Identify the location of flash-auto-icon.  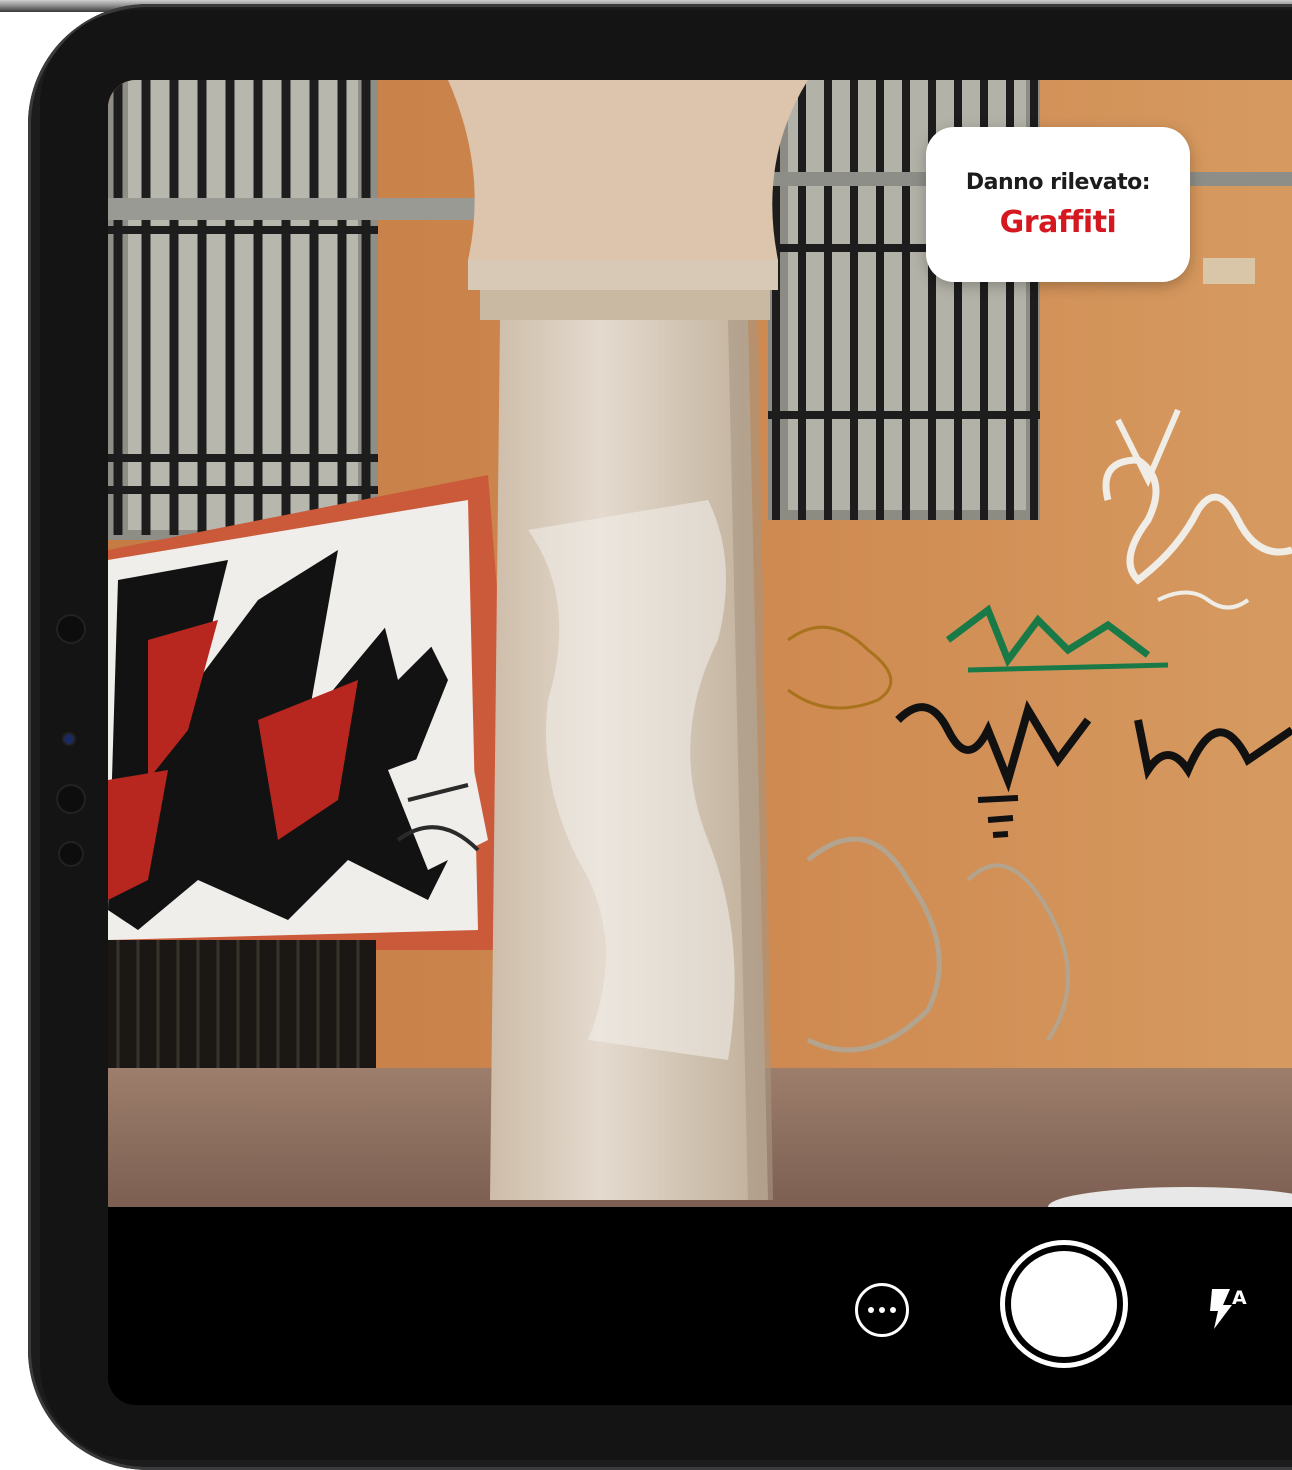
(1221, 1309).